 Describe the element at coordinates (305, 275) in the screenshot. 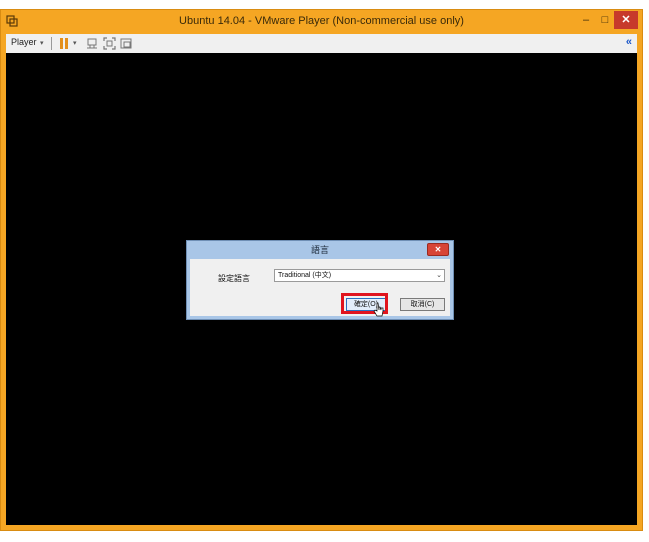

I see `language-select-value: Traditional (中文)` at that location.